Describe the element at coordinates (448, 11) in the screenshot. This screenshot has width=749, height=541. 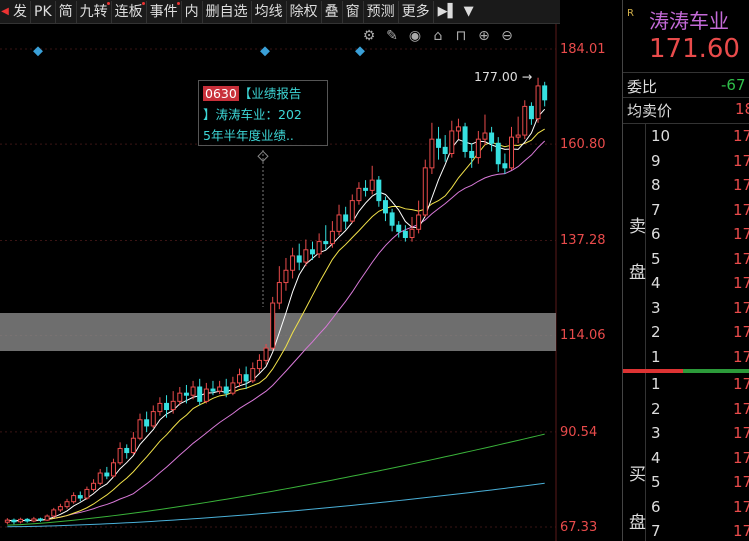
I see `expand-right-icon: ▶▌` at that location.